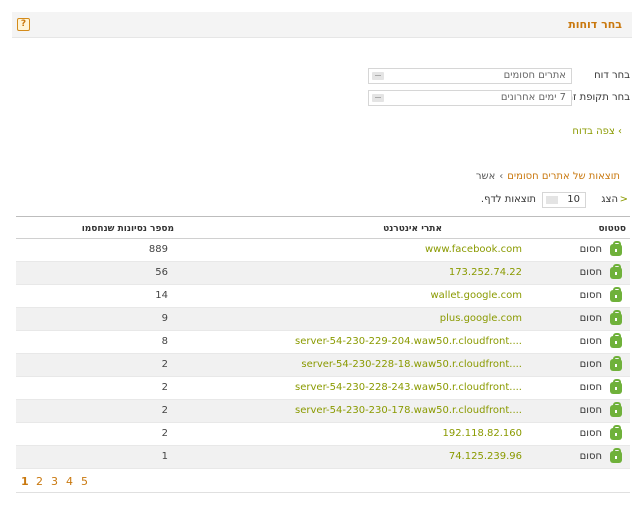 This screenshot has width=644, height=518. What do you see at coordinates (595, 24) in the screenshot?
I see `page-title: בחר דוחות` at bounding box center [595, 24].